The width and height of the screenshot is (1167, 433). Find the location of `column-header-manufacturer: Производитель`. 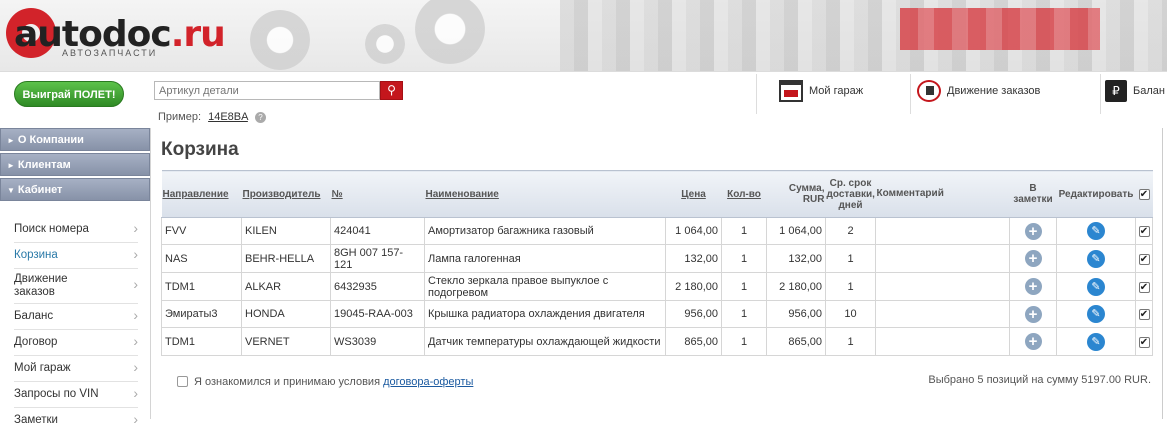

column-header-manufacturer: Производитель is located at coordinates (286, 194).